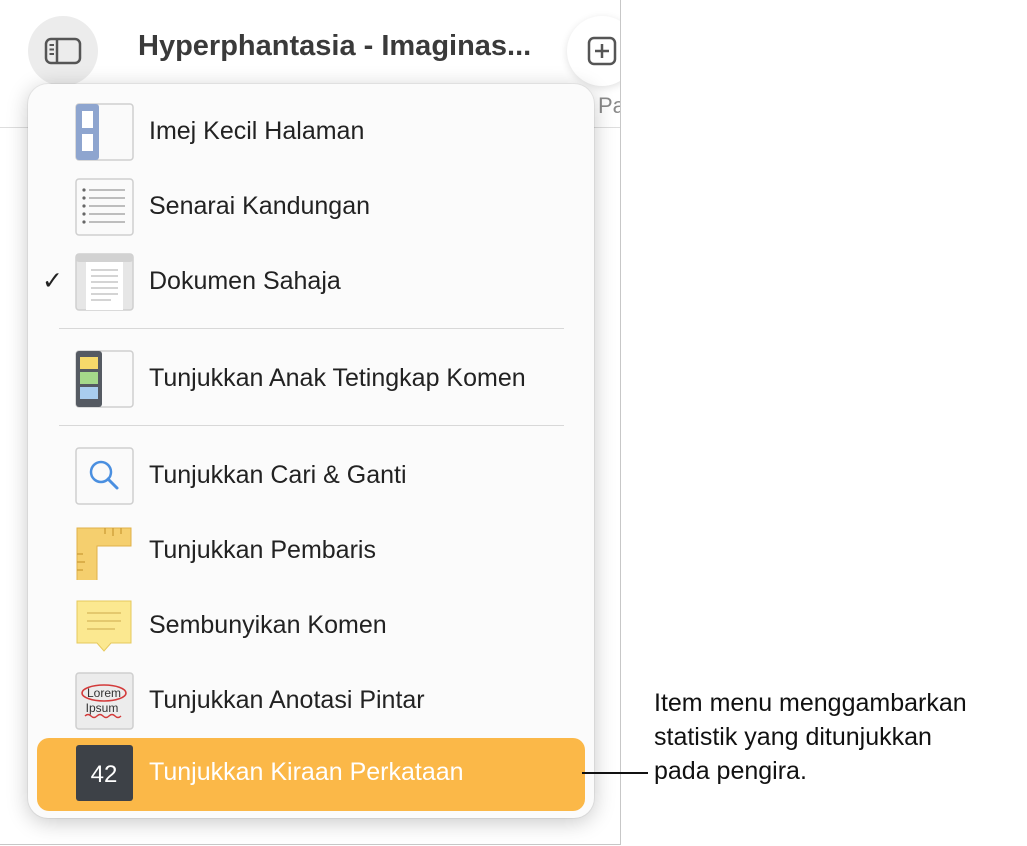 The width and height of the screenshot is (1027, 846). I want to click on sidebar-icon, so click(63, 51).